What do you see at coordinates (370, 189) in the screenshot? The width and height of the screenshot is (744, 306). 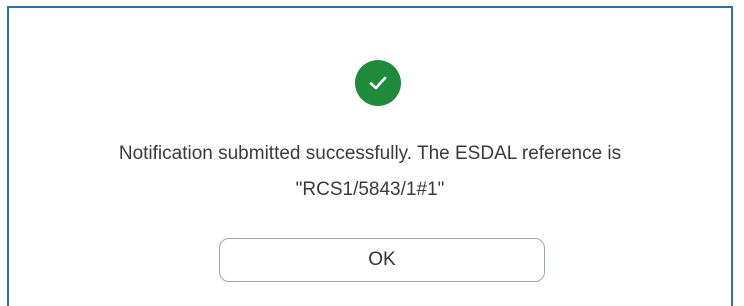 I see `esdal-reference: "RCS1/5843/1#1"` at bounding box center [370, 189].